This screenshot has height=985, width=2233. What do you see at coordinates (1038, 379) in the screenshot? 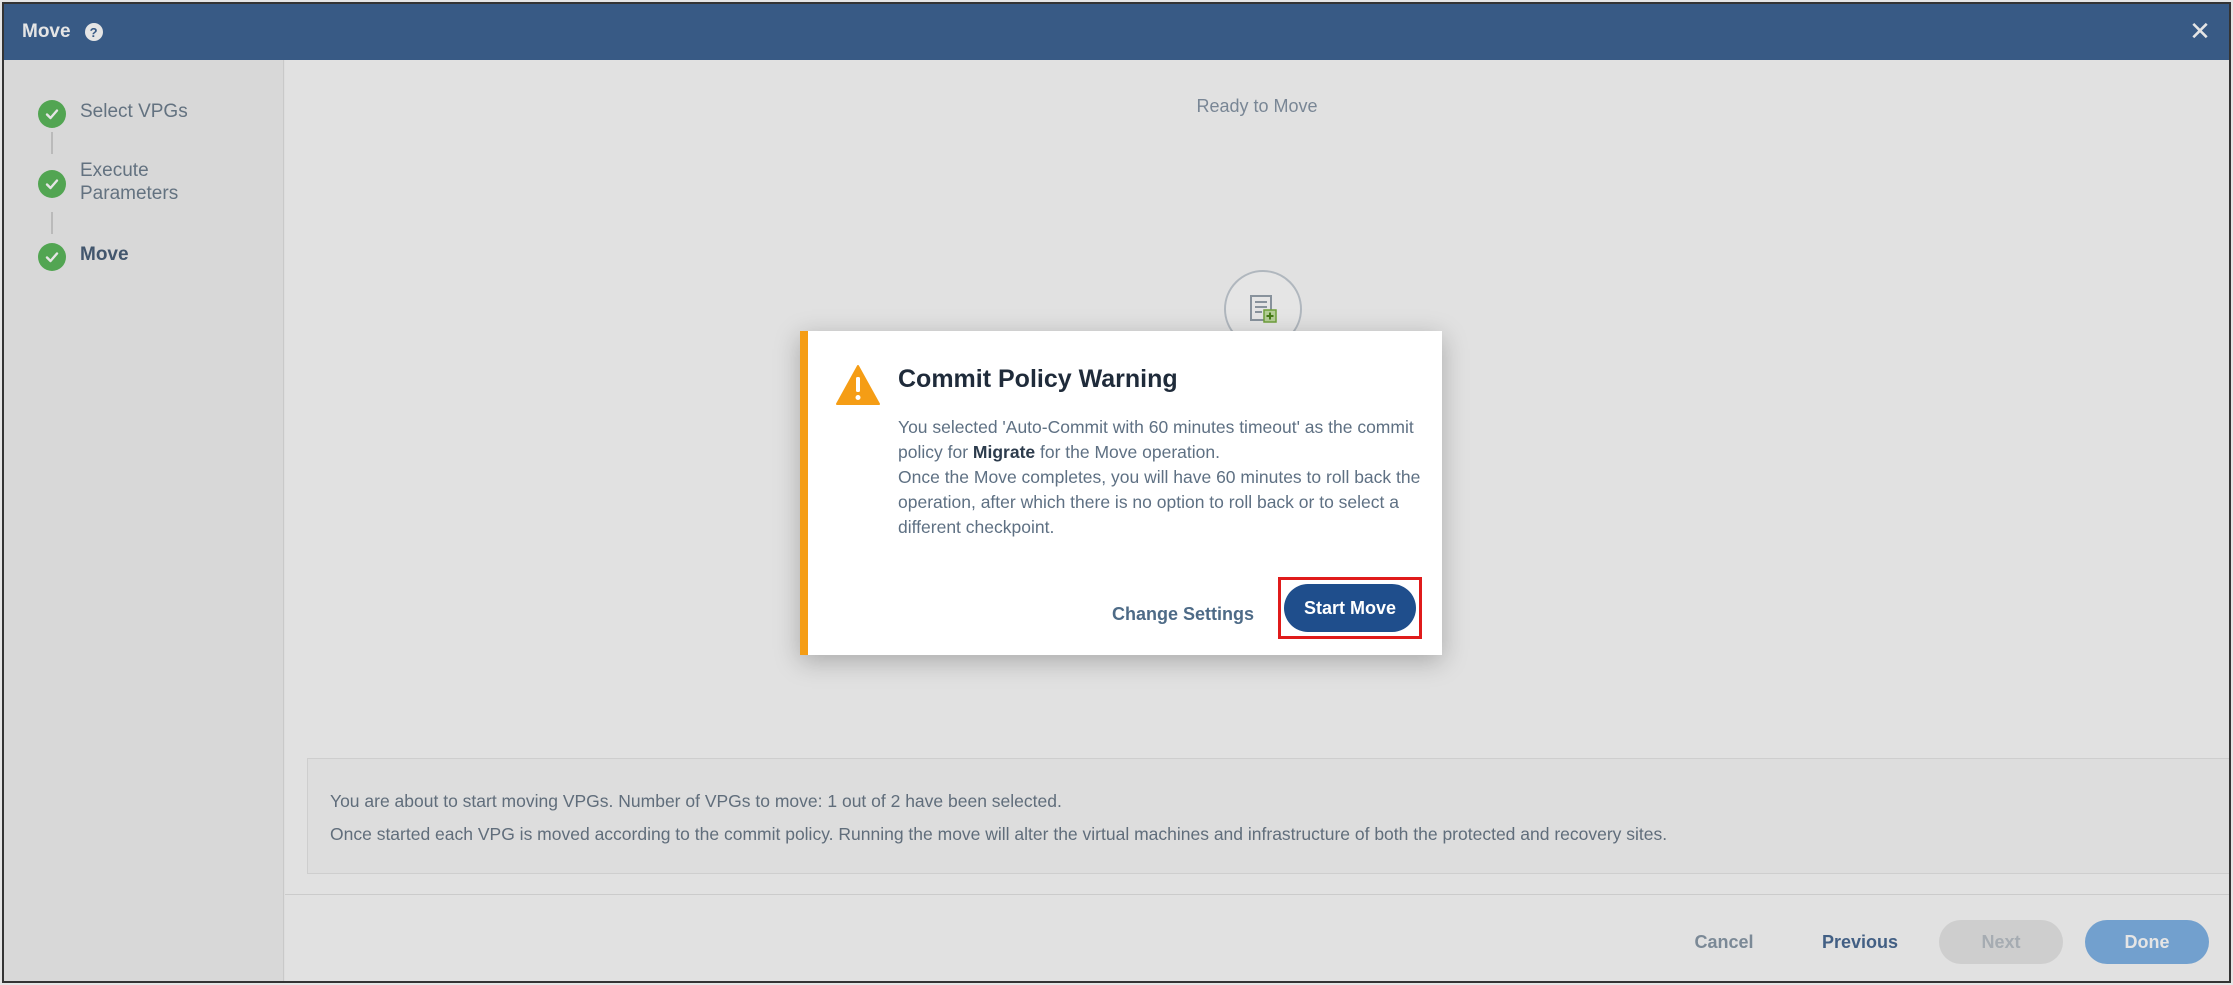
I see `dialog-title: Commit Policy Warning` at bounding box center [1038, 379].